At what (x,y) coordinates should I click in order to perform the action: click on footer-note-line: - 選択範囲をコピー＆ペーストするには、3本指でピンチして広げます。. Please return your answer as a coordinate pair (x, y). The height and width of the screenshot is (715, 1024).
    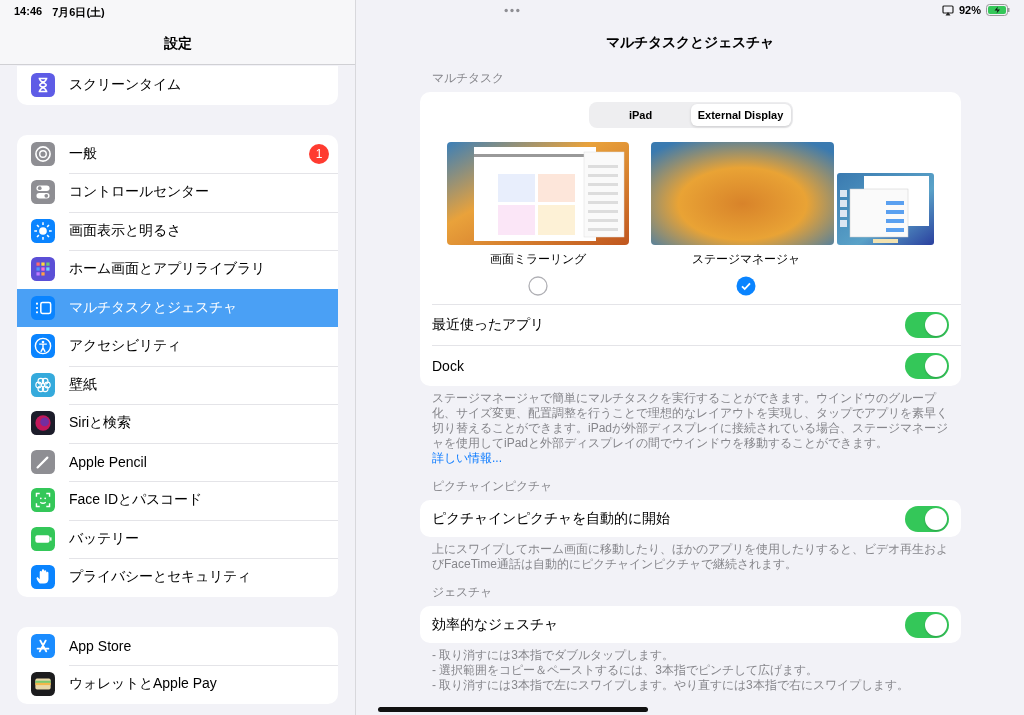
    Looking at the image, I should click on (625, 670).